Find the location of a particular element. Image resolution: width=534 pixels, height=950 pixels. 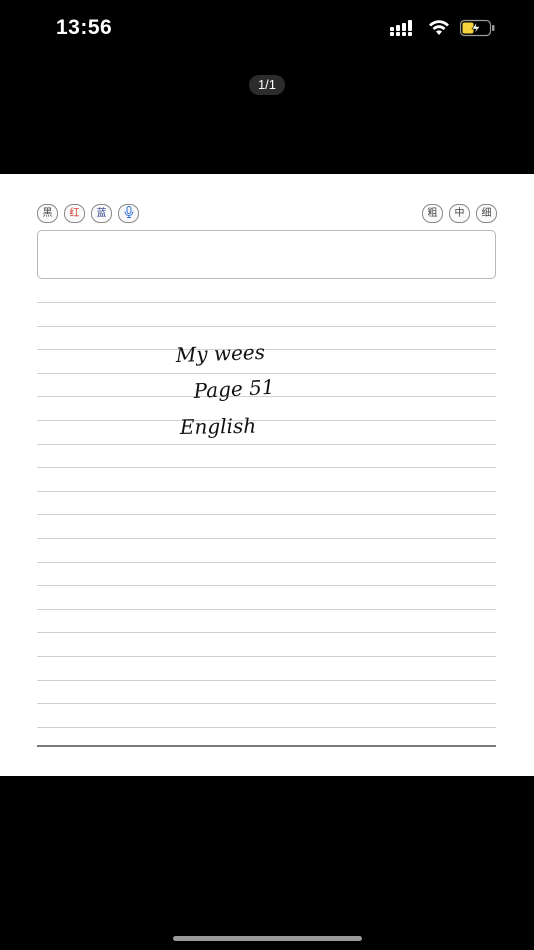

color-red-button: 红 is located at coordinates (74, 213).